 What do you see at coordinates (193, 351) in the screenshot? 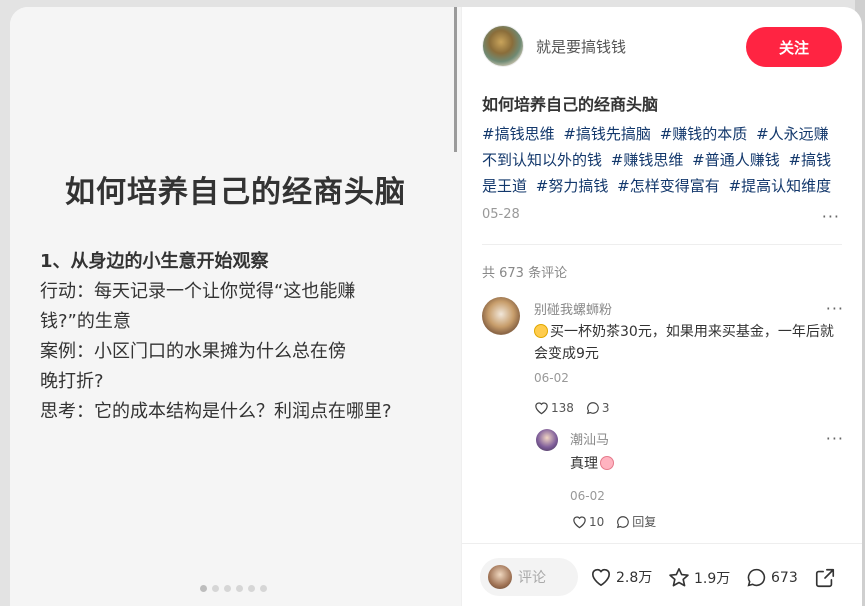
I see `slide-line: 案例：小区门口的水果摊为什么总在傍` at bounding box center [193, 351].